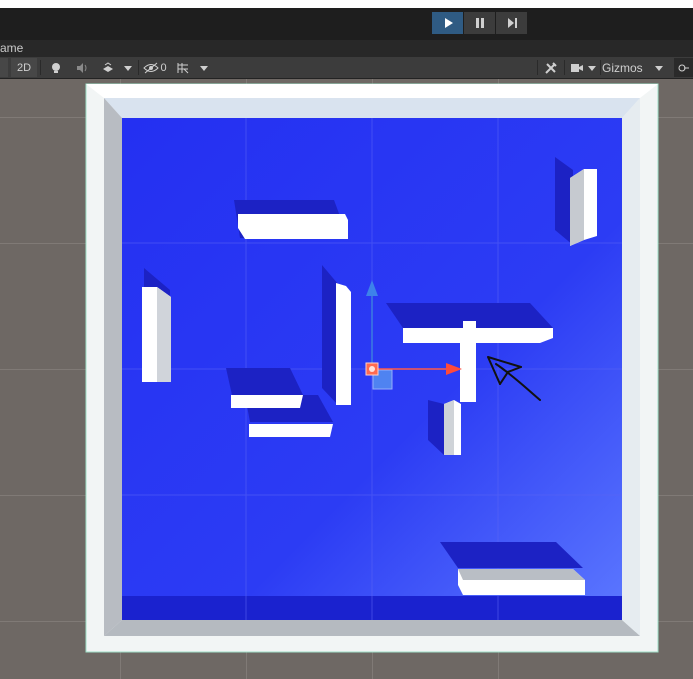  I want to click on arena-wall-right-inner, so click(631, 367).